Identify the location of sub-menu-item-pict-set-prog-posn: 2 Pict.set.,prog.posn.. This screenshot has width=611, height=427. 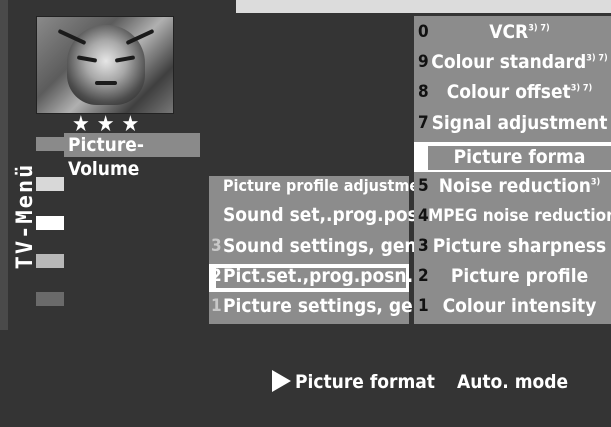
(311, 276).